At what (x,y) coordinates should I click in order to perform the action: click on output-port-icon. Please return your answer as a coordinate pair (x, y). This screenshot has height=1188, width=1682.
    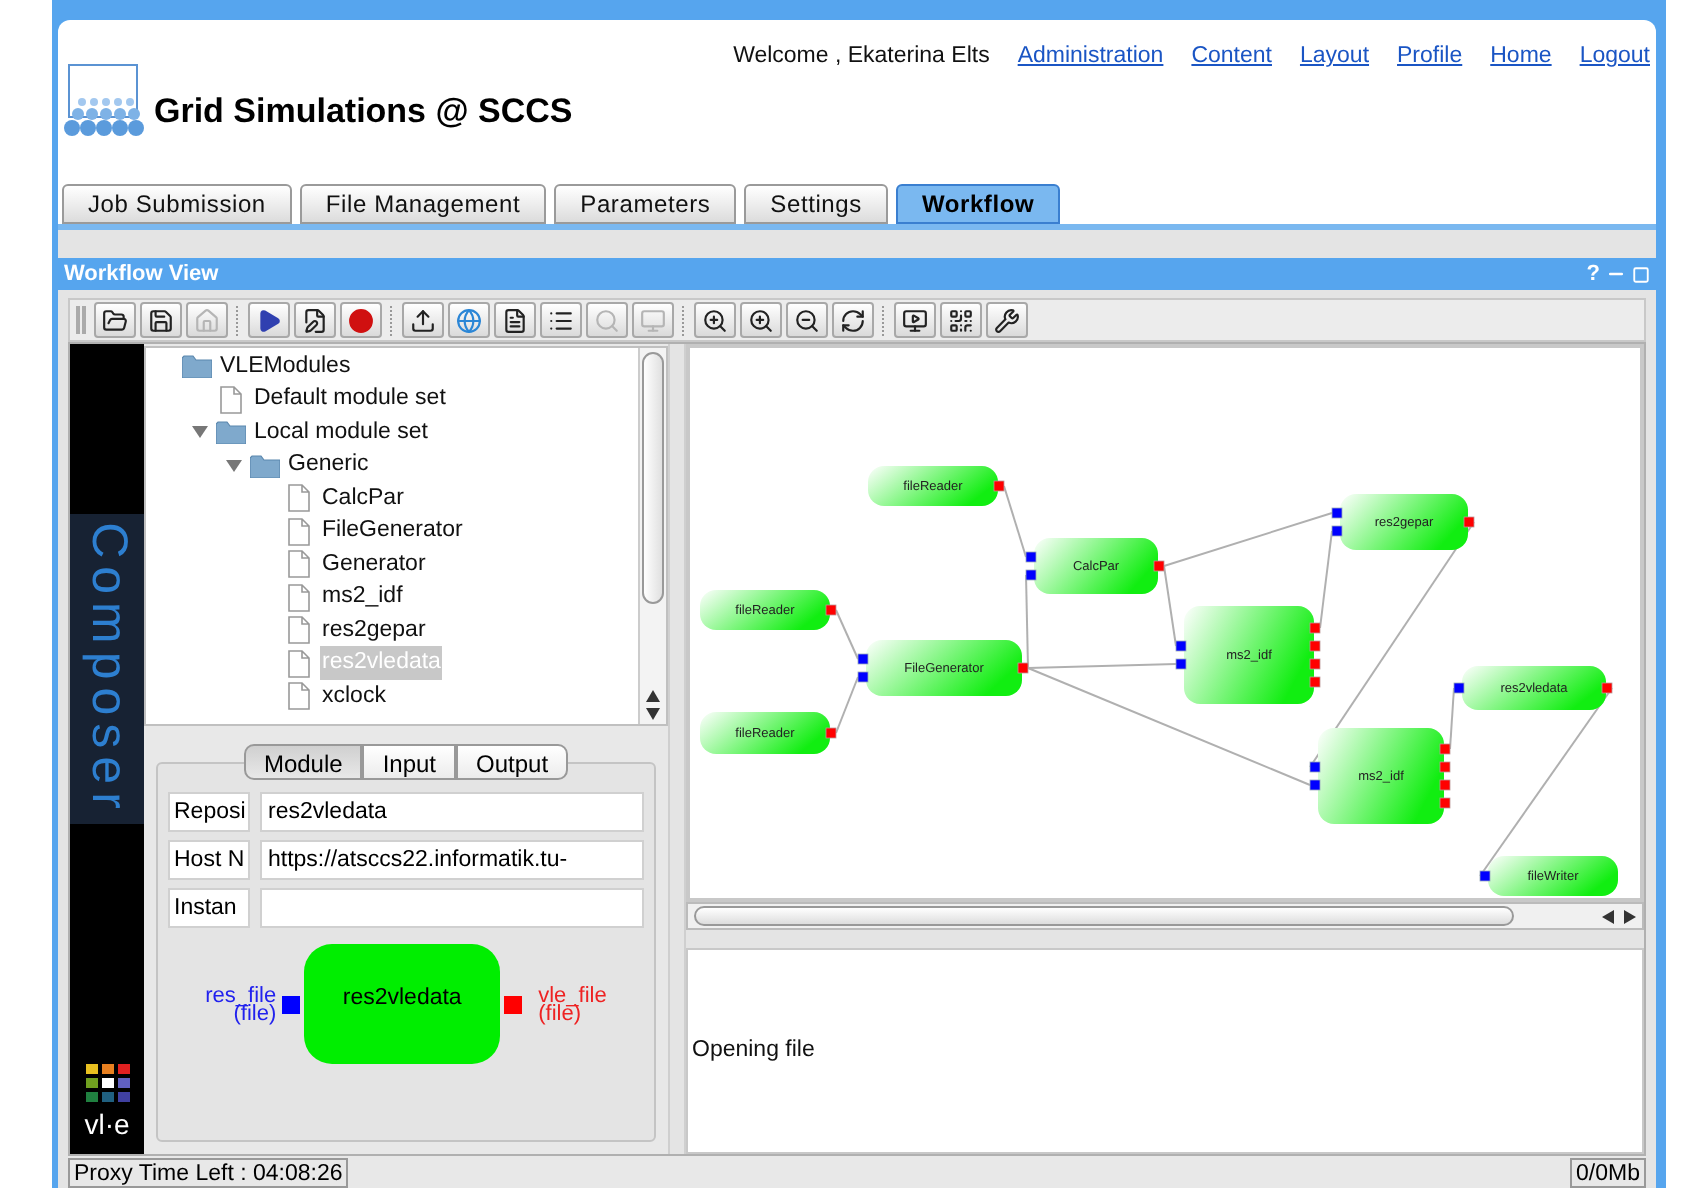
    Looking at the image, I should click on (513, 1004).